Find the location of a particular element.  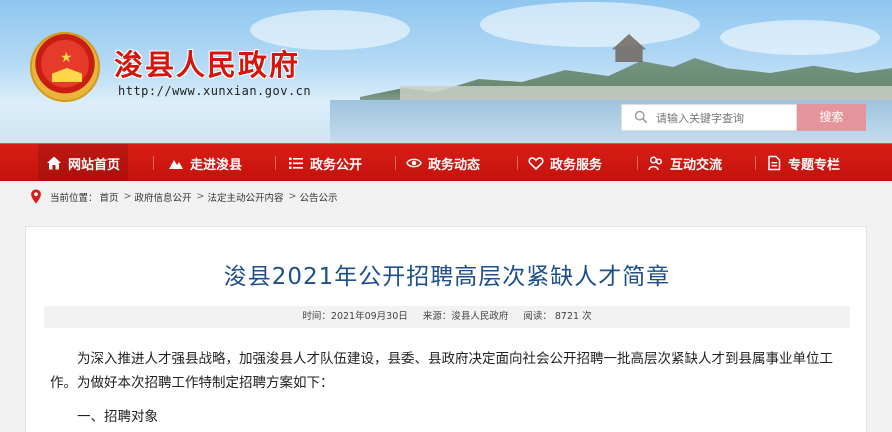

nav-item-label: 走进浚县 is located at coordinates (216, 165).